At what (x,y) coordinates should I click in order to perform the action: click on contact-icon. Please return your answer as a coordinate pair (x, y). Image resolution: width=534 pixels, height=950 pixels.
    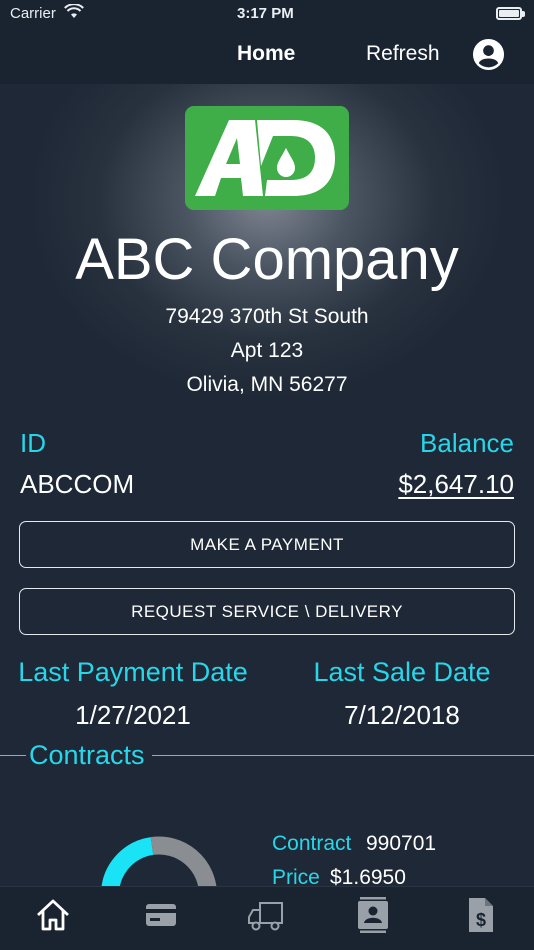
    Looking at the image, I should click on (373, 915).